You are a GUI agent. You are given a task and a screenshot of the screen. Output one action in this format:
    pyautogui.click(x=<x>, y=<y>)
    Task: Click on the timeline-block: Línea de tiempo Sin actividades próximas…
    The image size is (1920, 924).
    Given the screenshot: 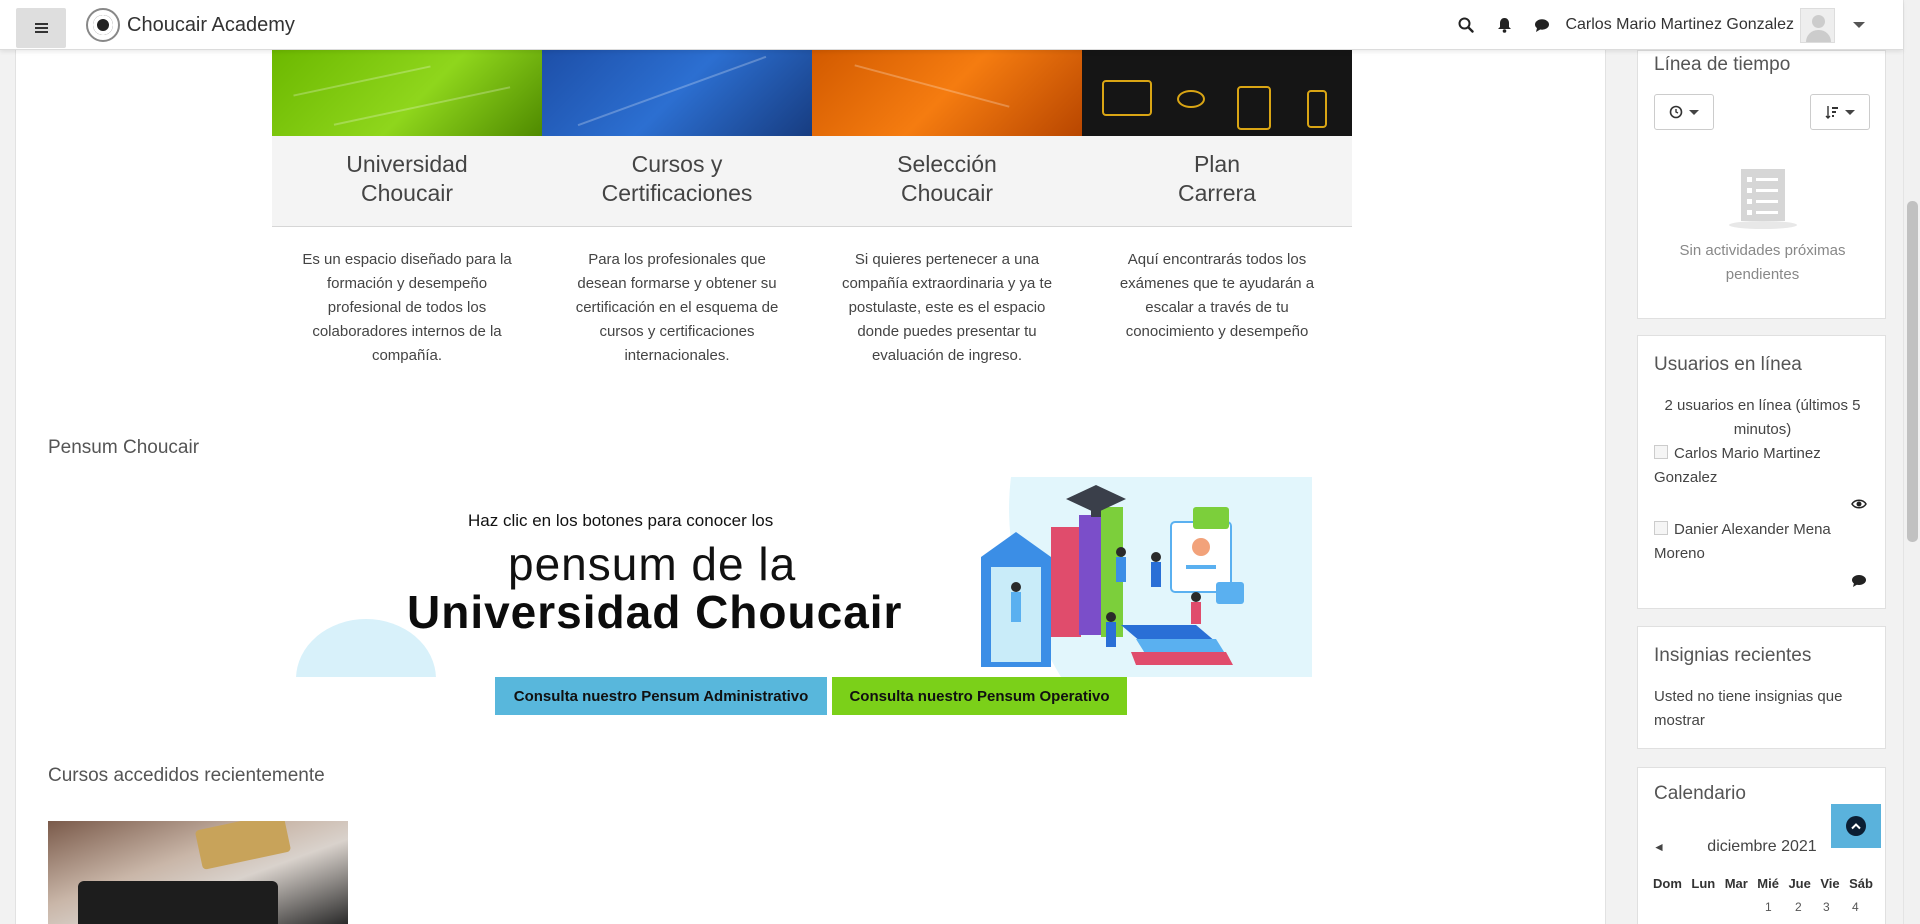 What is the action you would take?
    pyautogui.click(x=1761, y=184)
    